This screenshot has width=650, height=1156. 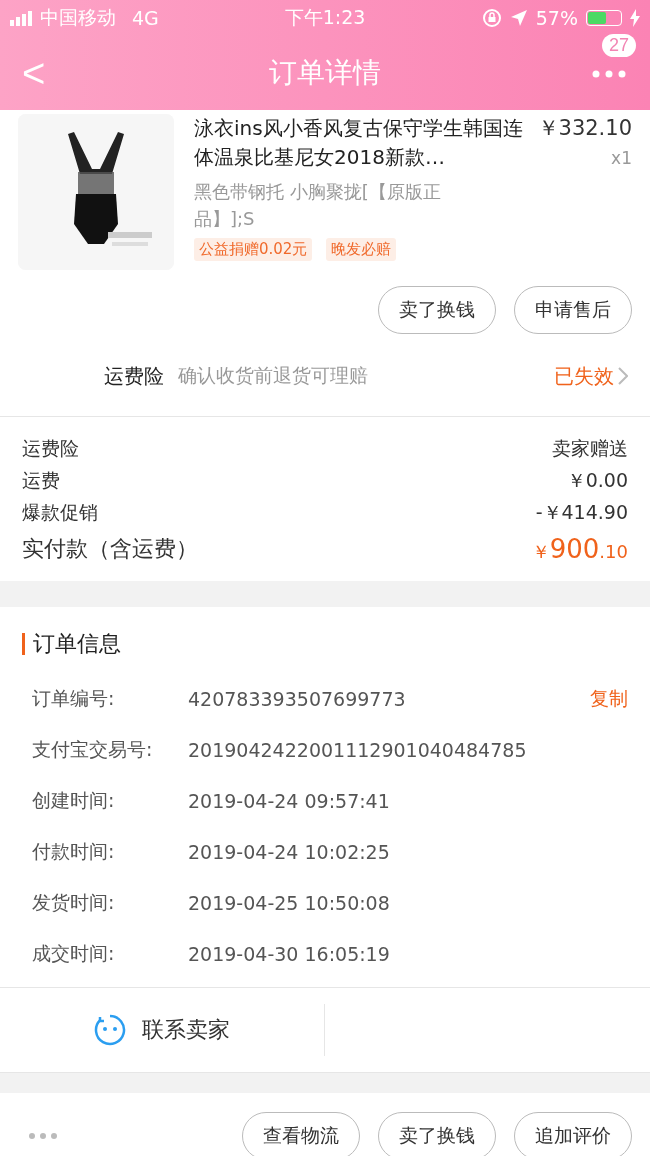 I want to click on fee-label: 运费险, so click(x=50, y=448).